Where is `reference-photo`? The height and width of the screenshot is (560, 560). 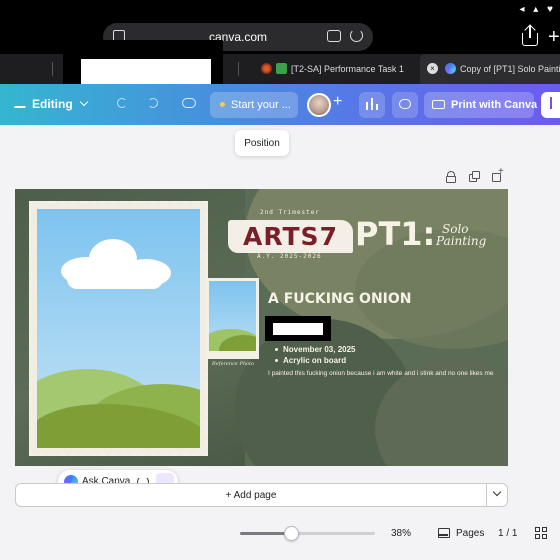
reference-photo is located at coordinates (232, 316).